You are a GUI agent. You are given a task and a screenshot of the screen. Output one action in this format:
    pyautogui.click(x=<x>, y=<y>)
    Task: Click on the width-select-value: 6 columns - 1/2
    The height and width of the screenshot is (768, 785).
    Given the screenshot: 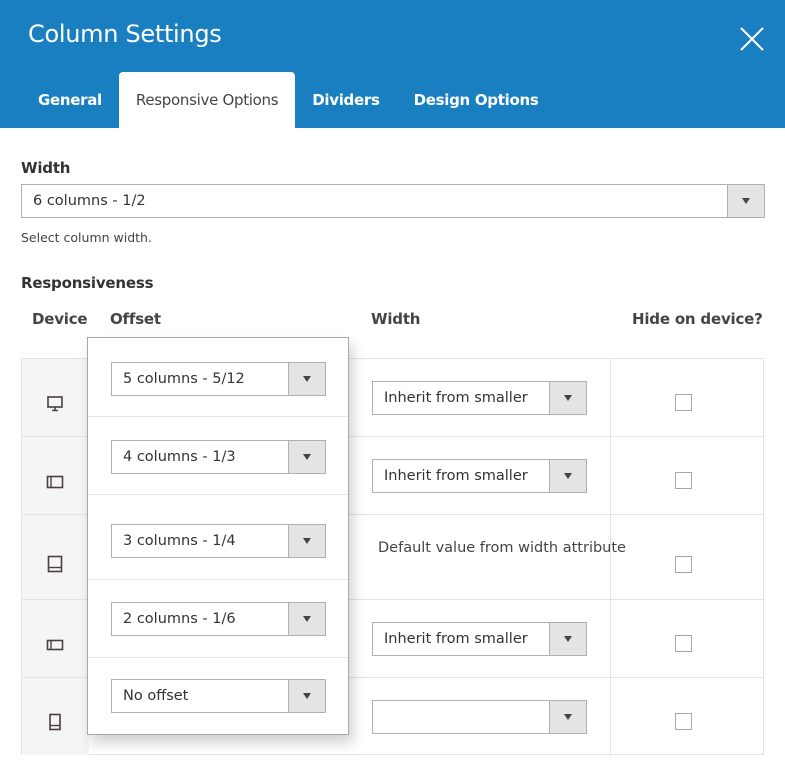 What is the action you would take?
    pyautogui.click(x=89, y=201)
    